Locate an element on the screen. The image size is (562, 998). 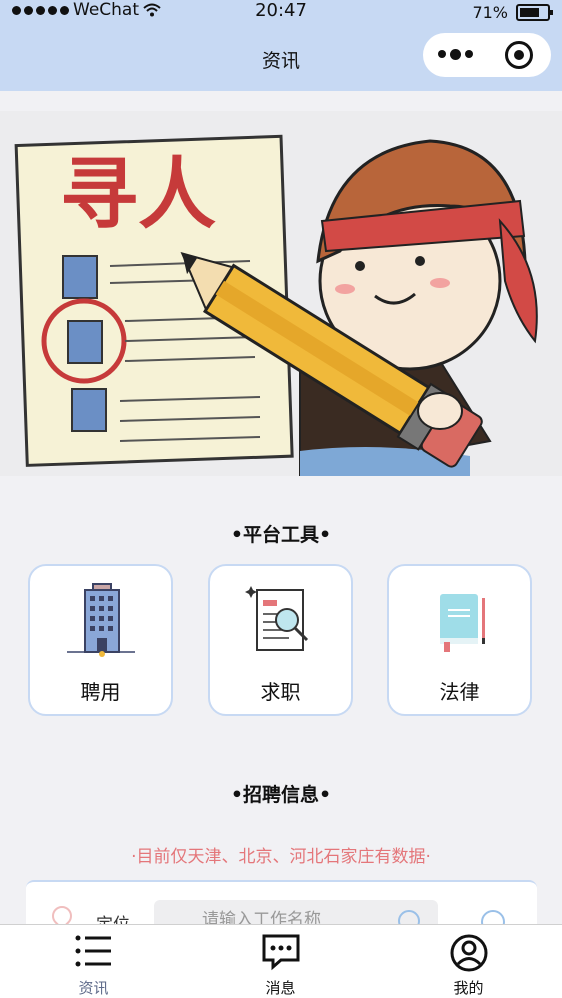
tool-label-job-search: 求职 is located at coordinates (280, 692).